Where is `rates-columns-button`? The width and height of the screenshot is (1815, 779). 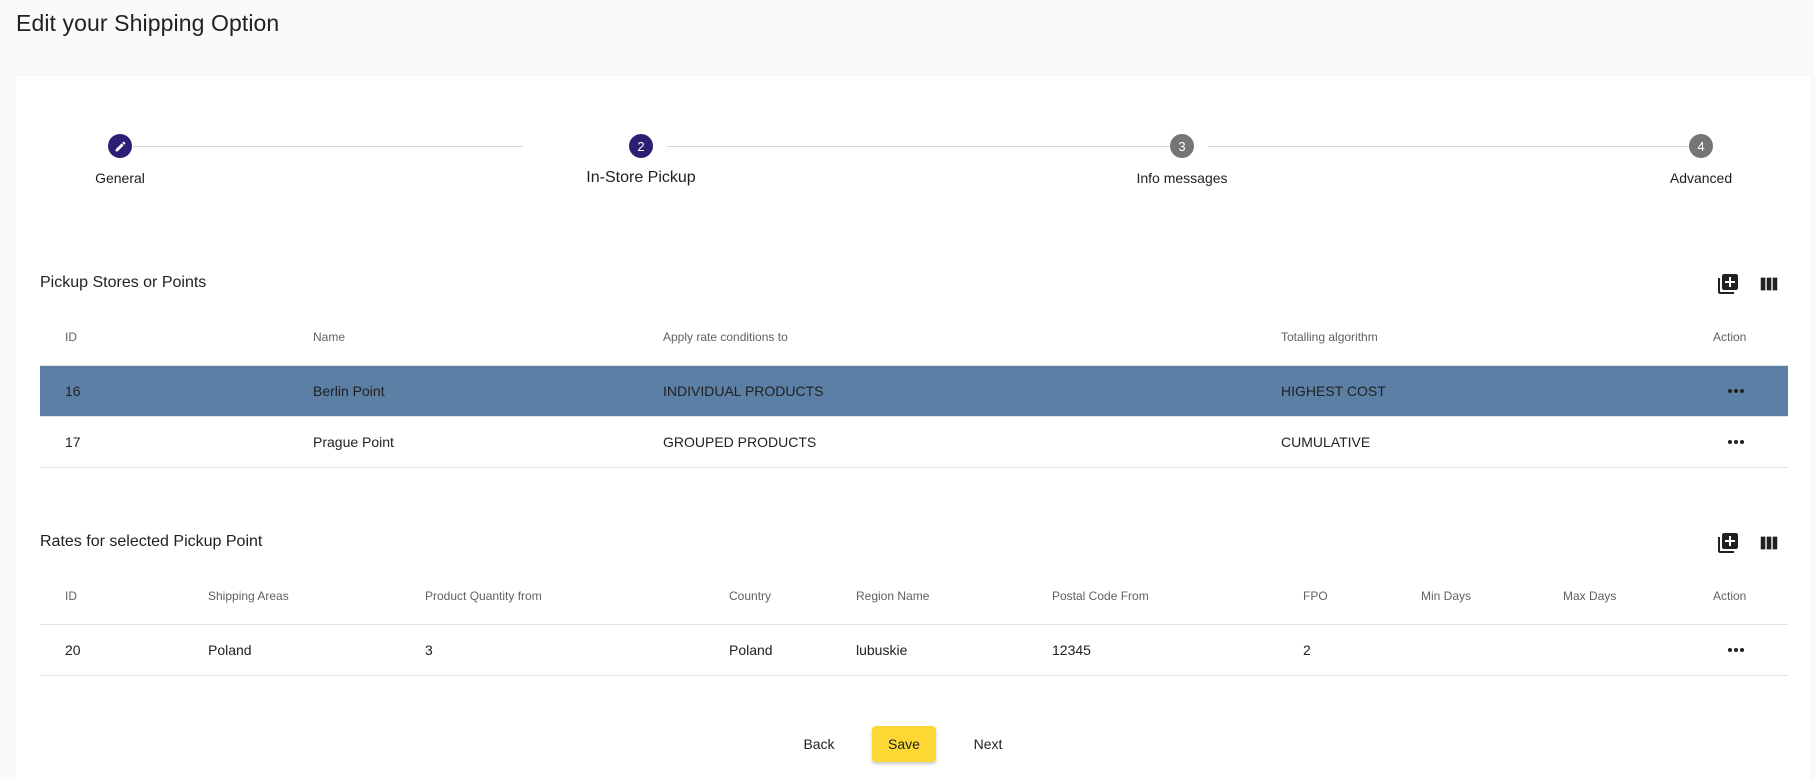 rates-columns-button is located at coordinates (1769, 543).